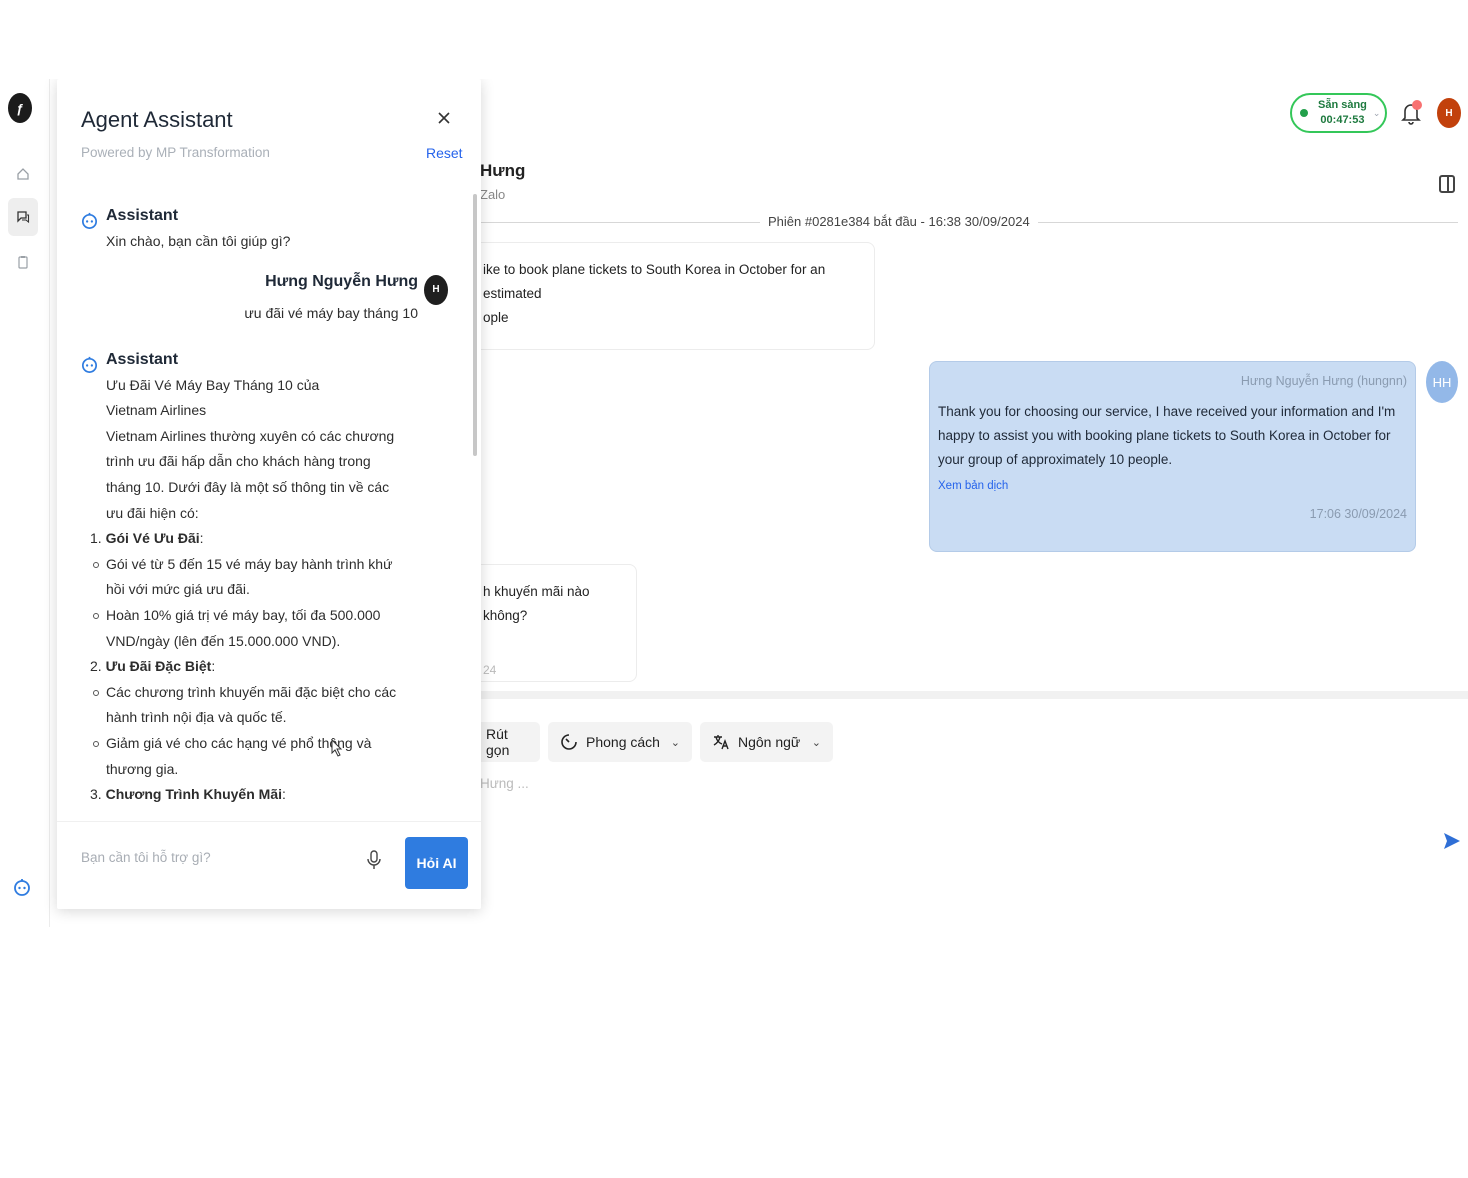 The width and height of the screenshot is (1468, 1178). I want to click on avatar: H, so click(436, 289).